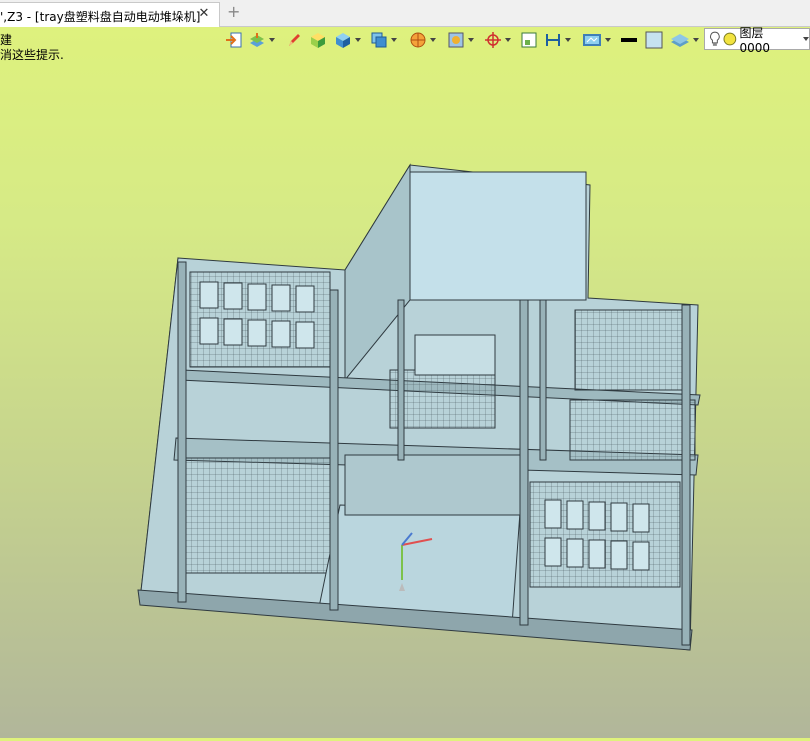 This screenshot has height=741, width=810. Describe the element at coordinates (347, 40) in the screenshot. I see `solid-cube-icon` at that location.